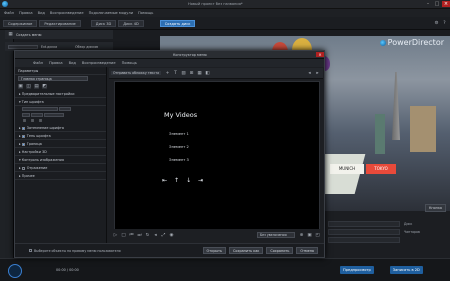 This screenshot has width=450, height=281. Describe the element at coordinates (60, 168) in the screenshot. I see `section-reflection: ▸ Отражение` at that location.